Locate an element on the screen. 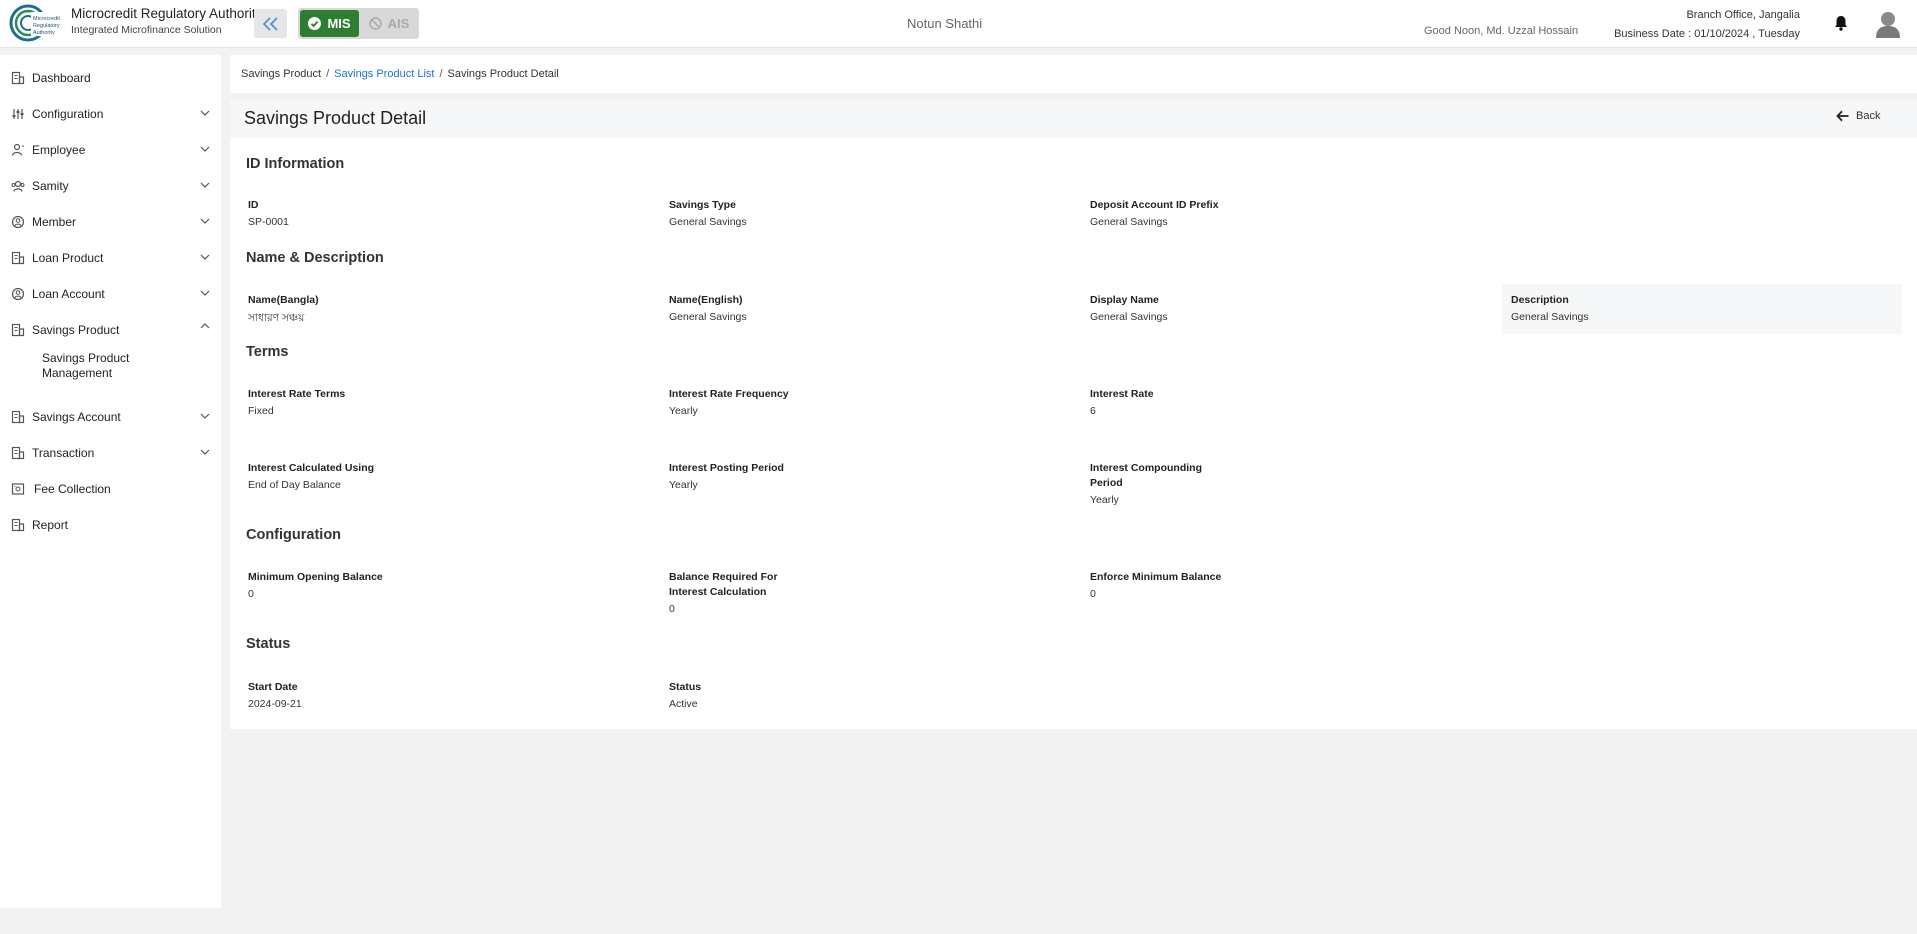  field-description: Description General Savings is located at coordinates (1702, 309).